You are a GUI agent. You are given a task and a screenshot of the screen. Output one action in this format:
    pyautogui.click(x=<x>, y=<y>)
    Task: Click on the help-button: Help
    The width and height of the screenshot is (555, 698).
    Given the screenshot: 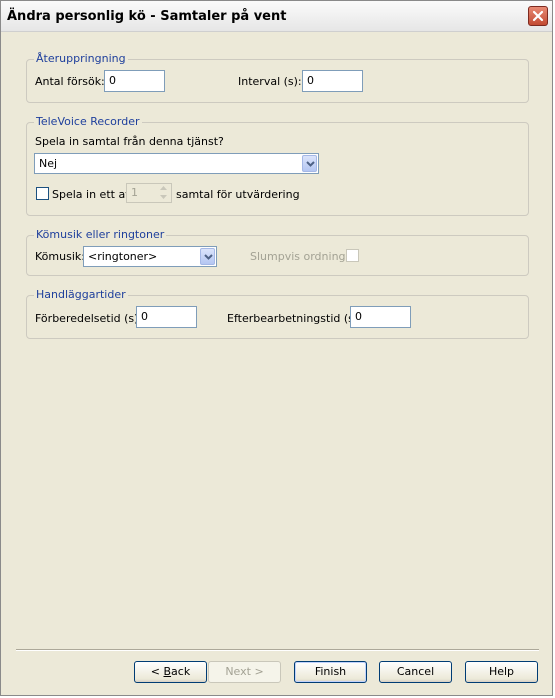 What is the action you would take?
    pyautogui.click(x=501, y=672)
    